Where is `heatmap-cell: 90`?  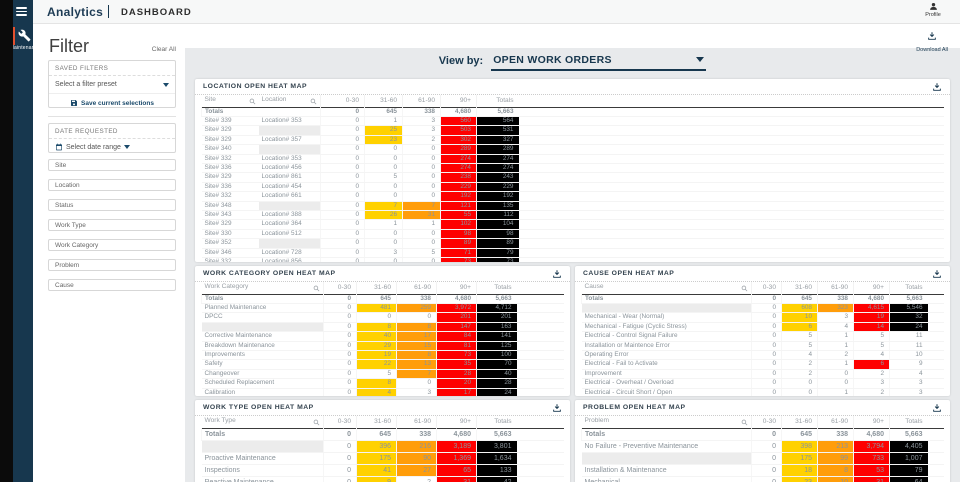 heatmap-cell: 90 is located at coordinates (416, 458).